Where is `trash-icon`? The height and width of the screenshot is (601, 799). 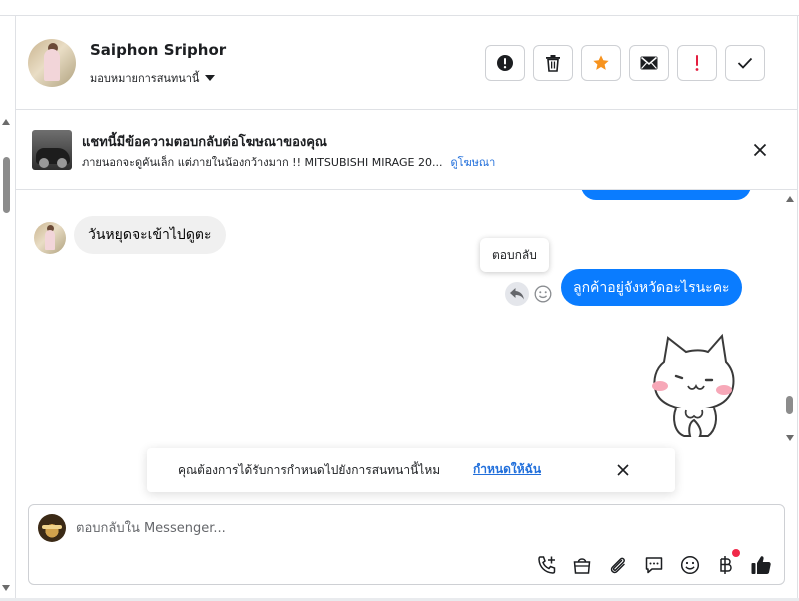
trash-icon is located at coordinates (553, 63).